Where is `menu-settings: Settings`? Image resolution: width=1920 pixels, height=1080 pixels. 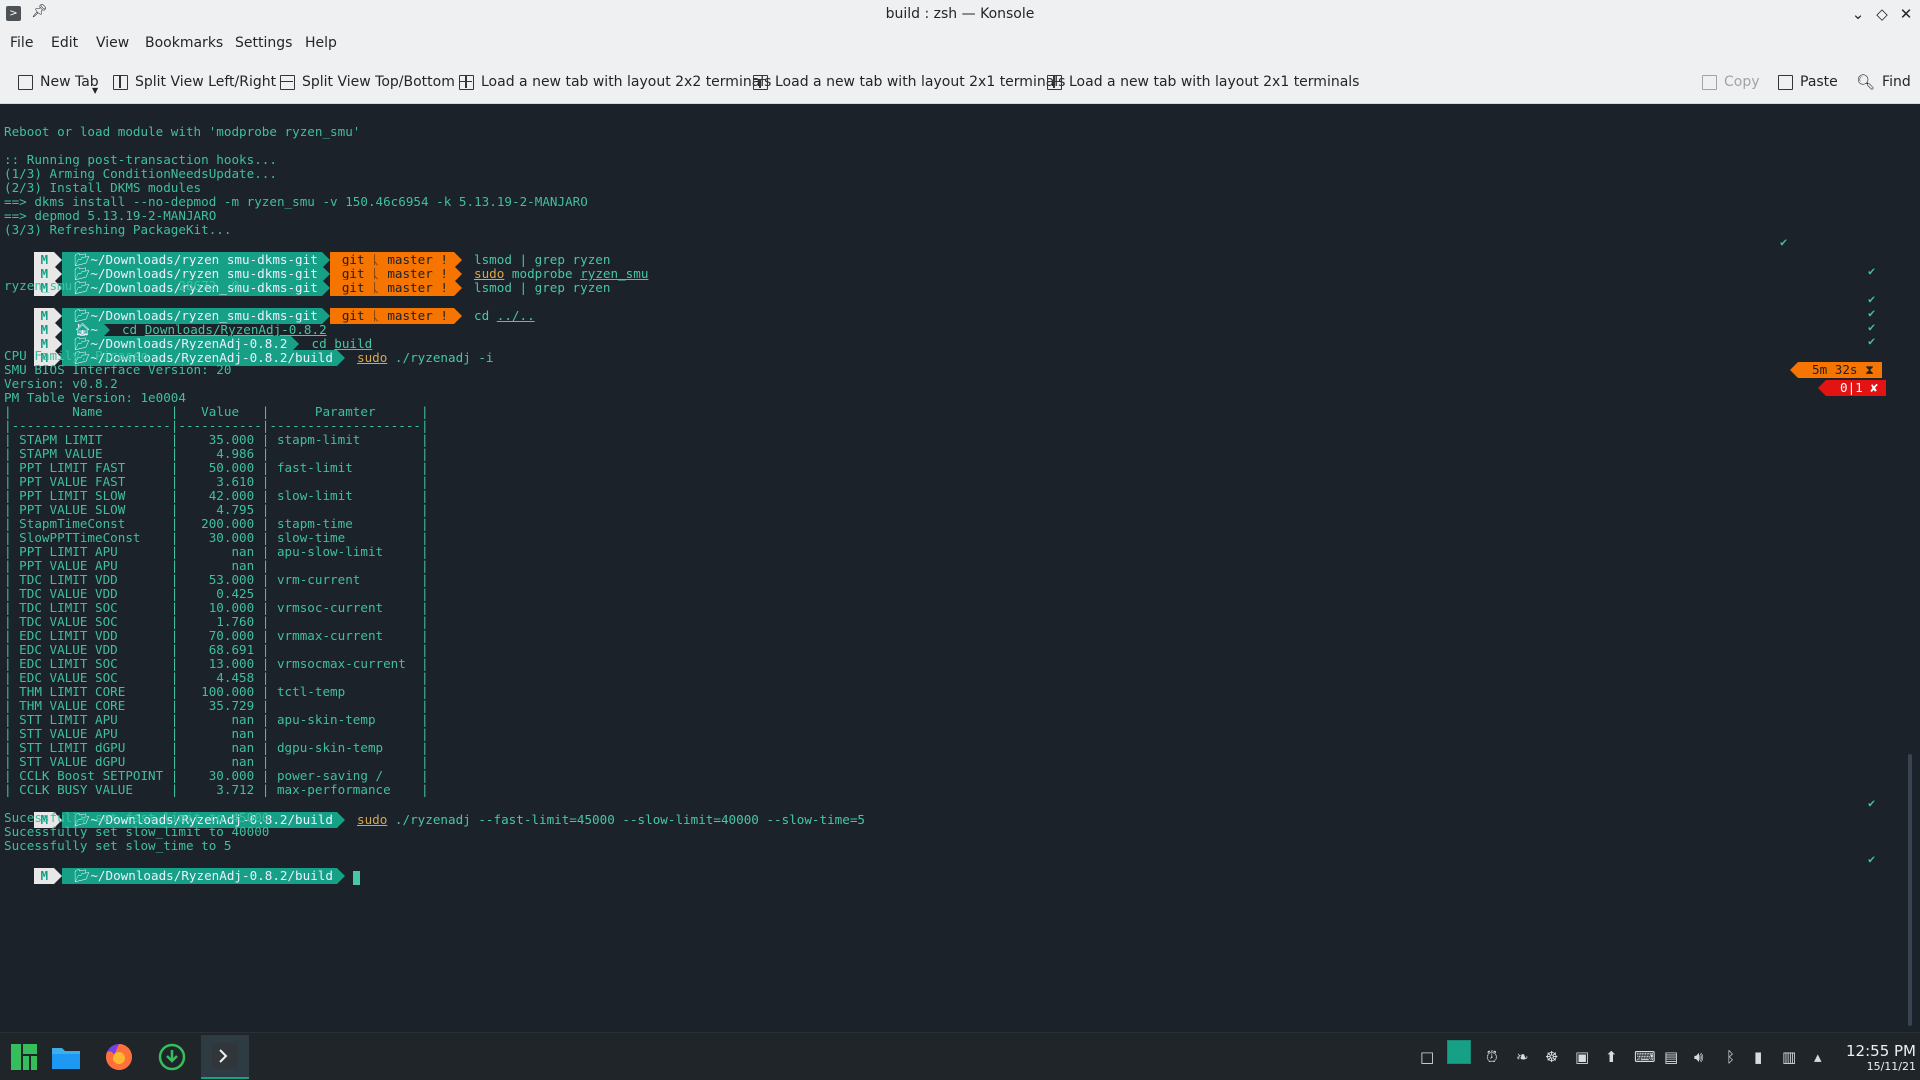
menu-settings: Settings is located at coordinates (263, 43).